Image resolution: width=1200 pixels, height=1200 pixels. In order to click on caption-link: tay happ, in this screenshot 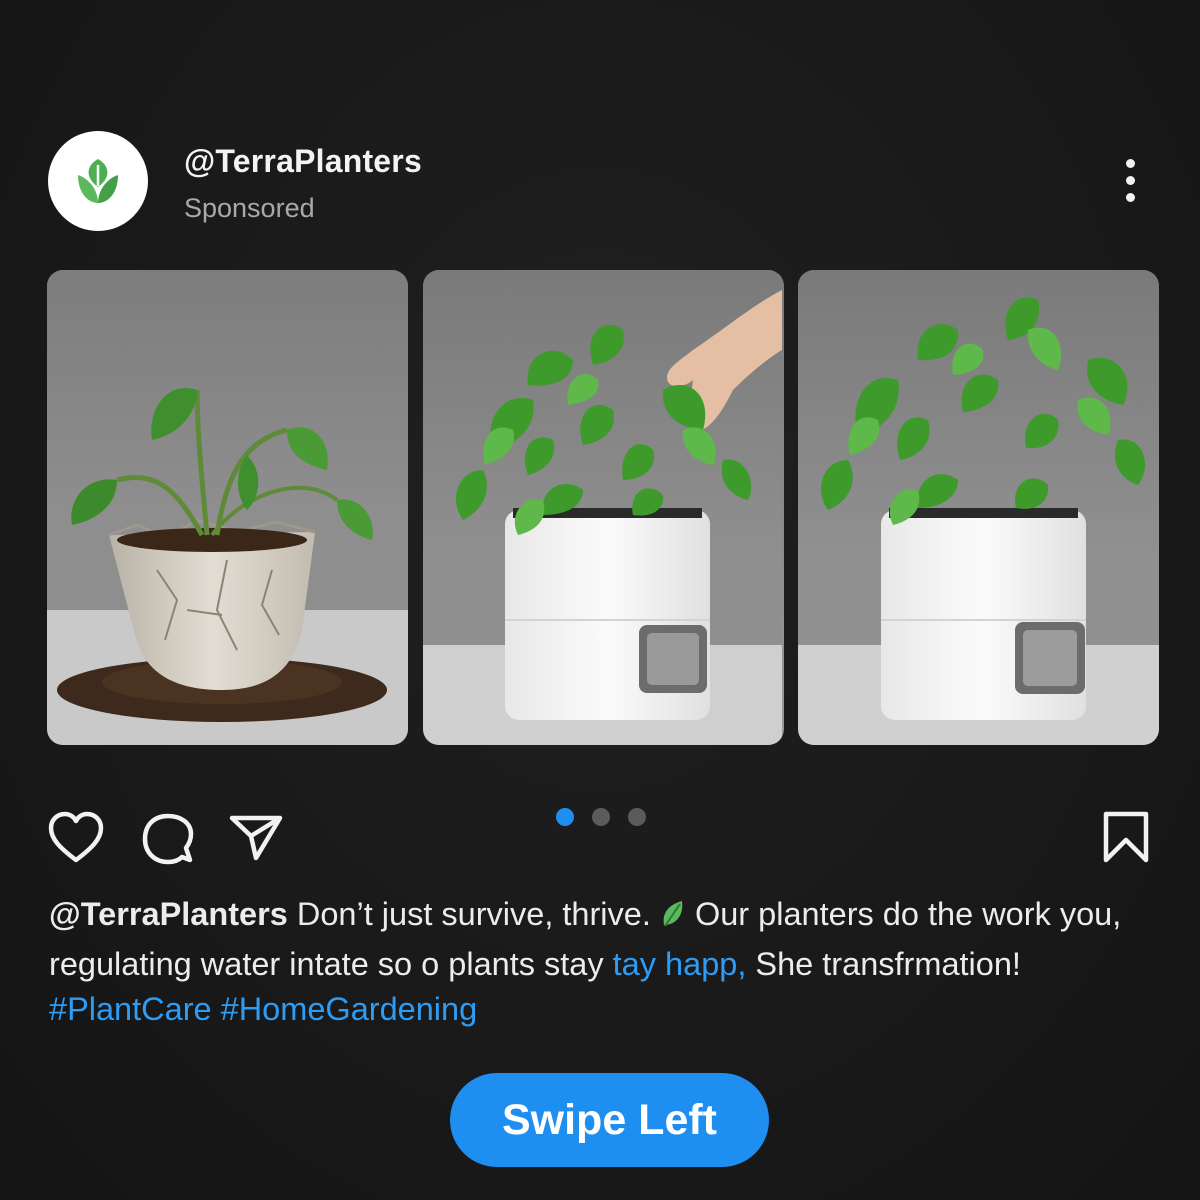, I will do `click(680, 964)`.